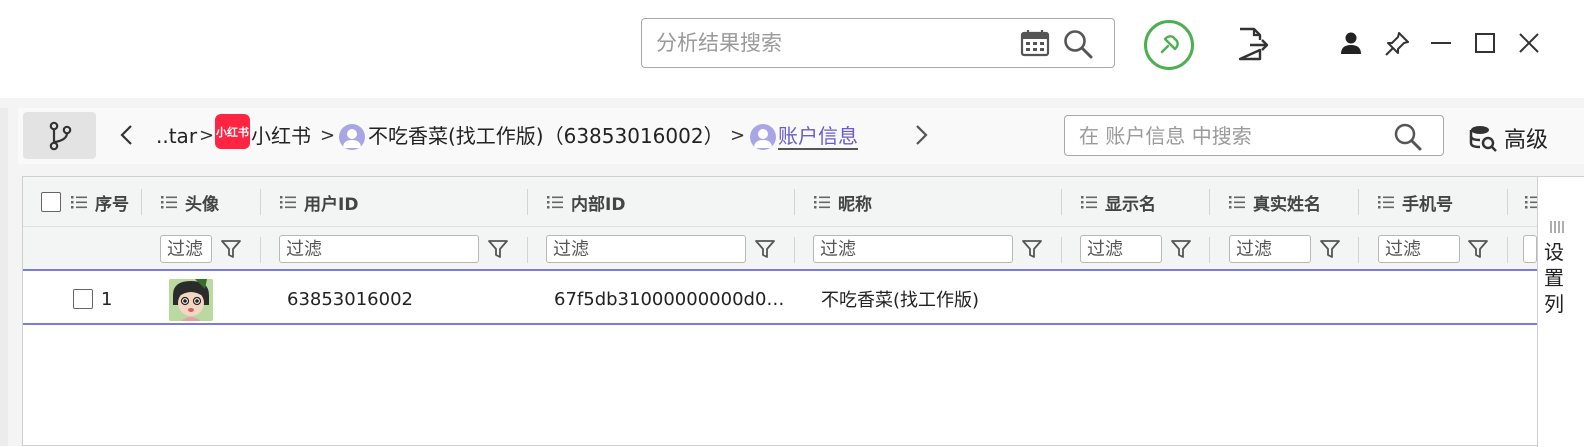  Describe the element at coordinates (1270, 249) in the screenshot. I see `filter-input-real-name` at that location.